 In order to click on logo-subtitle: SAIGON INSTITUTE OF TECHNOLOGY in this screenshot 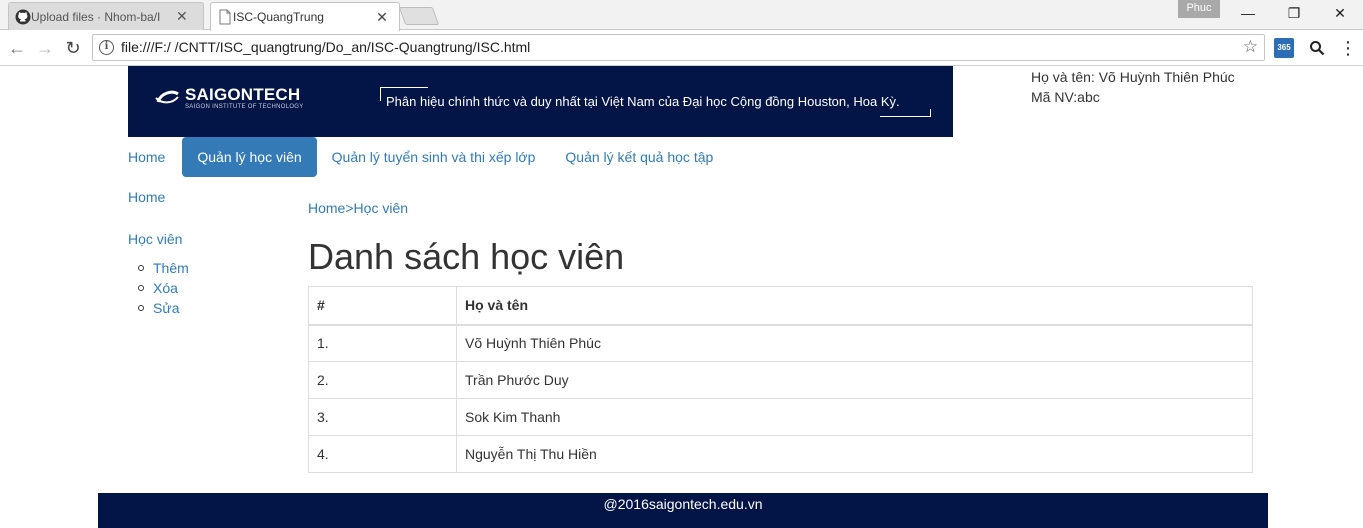, I will do `click(244, 107)`.